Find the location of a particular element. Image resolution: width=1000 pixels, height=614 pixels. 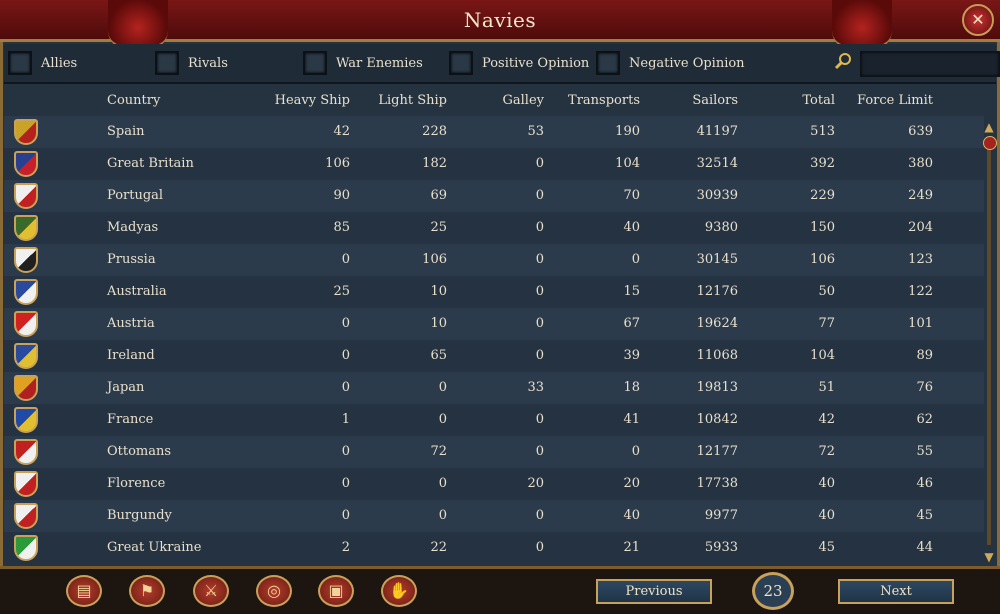

column-header-force-limit: Force Limit is located at coordinates (895, 100).